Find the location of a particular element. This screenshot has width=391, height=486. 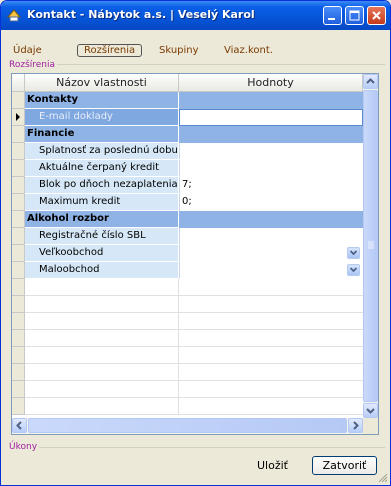

save-button: Uložiť is located at coordinates (272, 465).